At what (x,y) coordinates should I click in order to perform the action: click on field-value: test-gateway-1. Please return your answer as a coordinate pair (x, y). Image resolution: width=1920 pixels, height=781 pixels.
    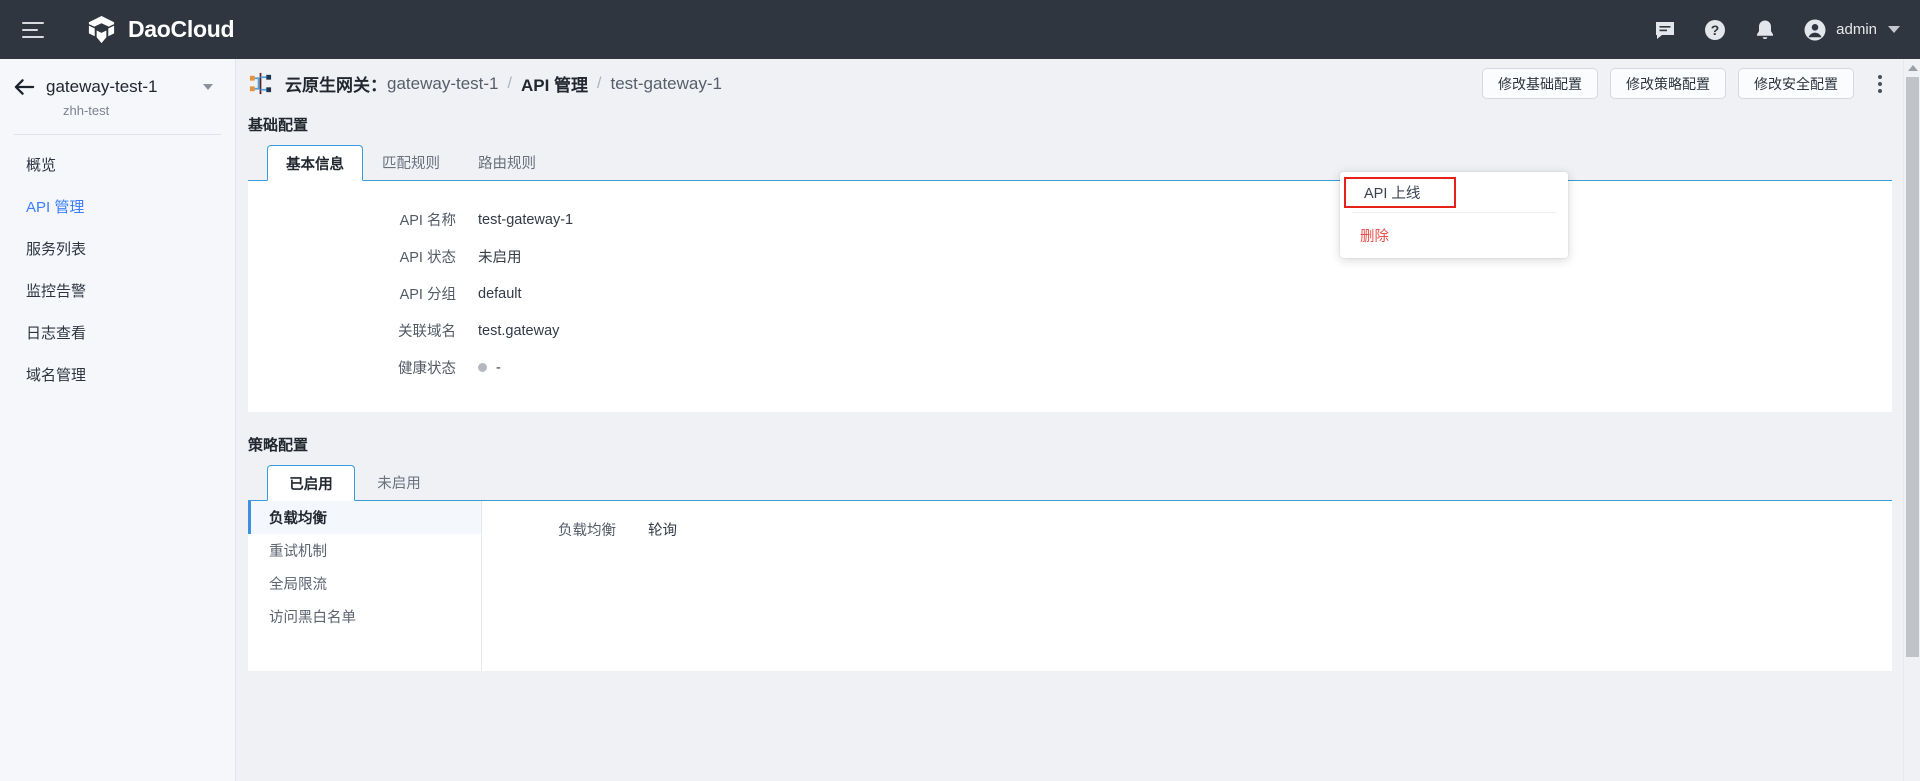
    Looking at the image, I should click on (526, 219).